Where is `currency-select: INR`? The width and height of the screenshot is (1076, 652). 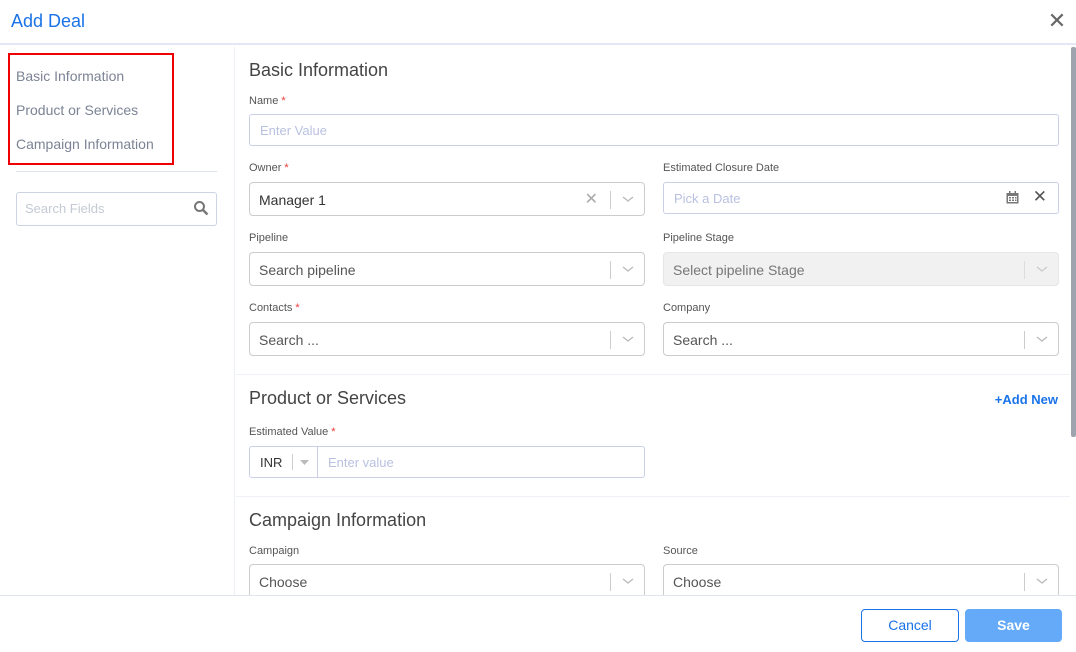 currency-select: INR is located at coordinates (284, 462).